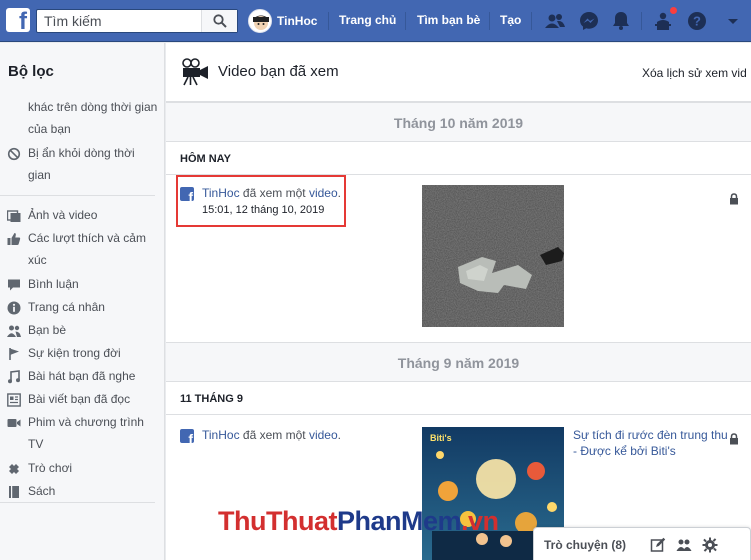 The width and height of the screenshot is (751, 560). What do you see at coordinates (14, 285) in the screenshot?
I see `comment-icon` at bounding box center [14, 285].